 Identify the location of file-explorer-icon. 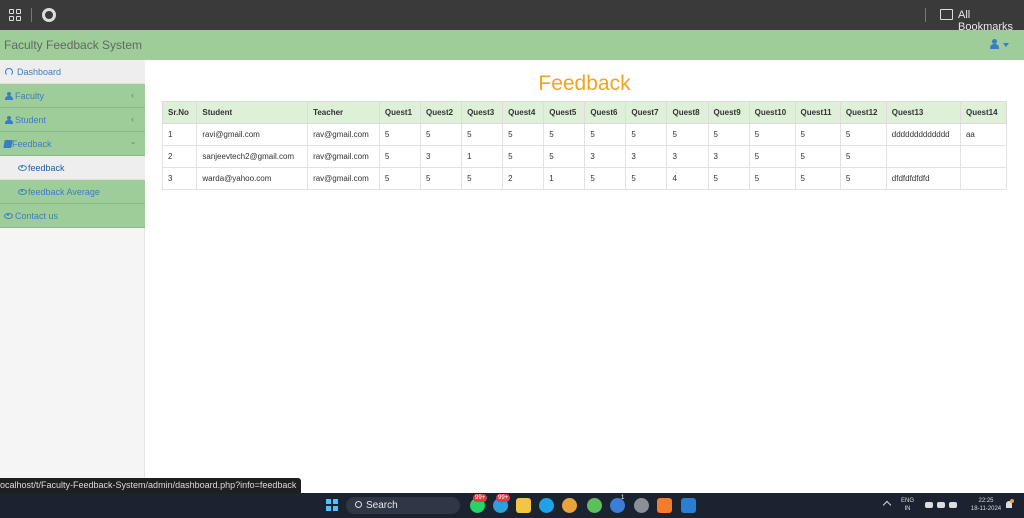
(523, 505).